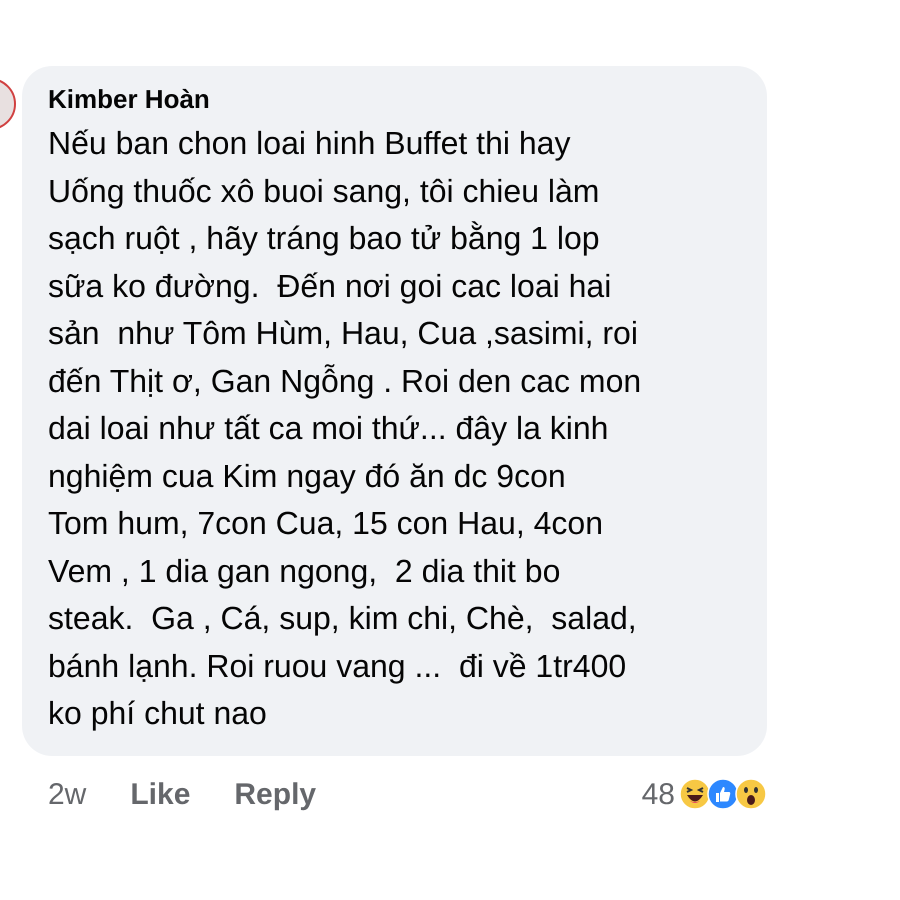  What do you see at coordinates (723, 794) in the screenshot?
I see `thumbs-up-icon` at bounding box center [723, 794].